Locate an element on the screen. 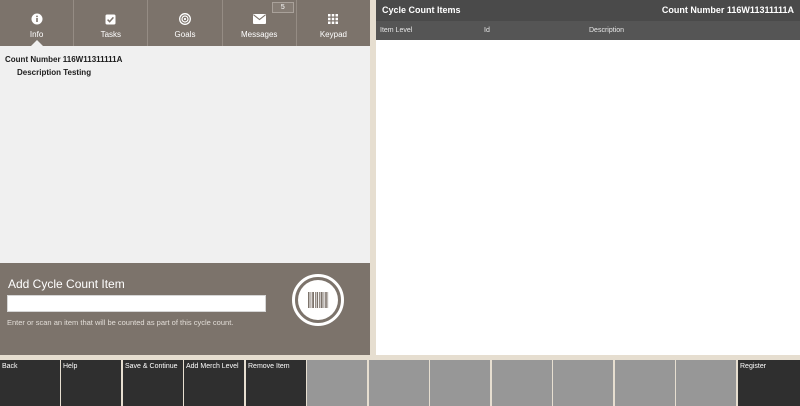 This screenshot has height=406, width=800. column-header-id: Id is located at coordinates (487, 30).